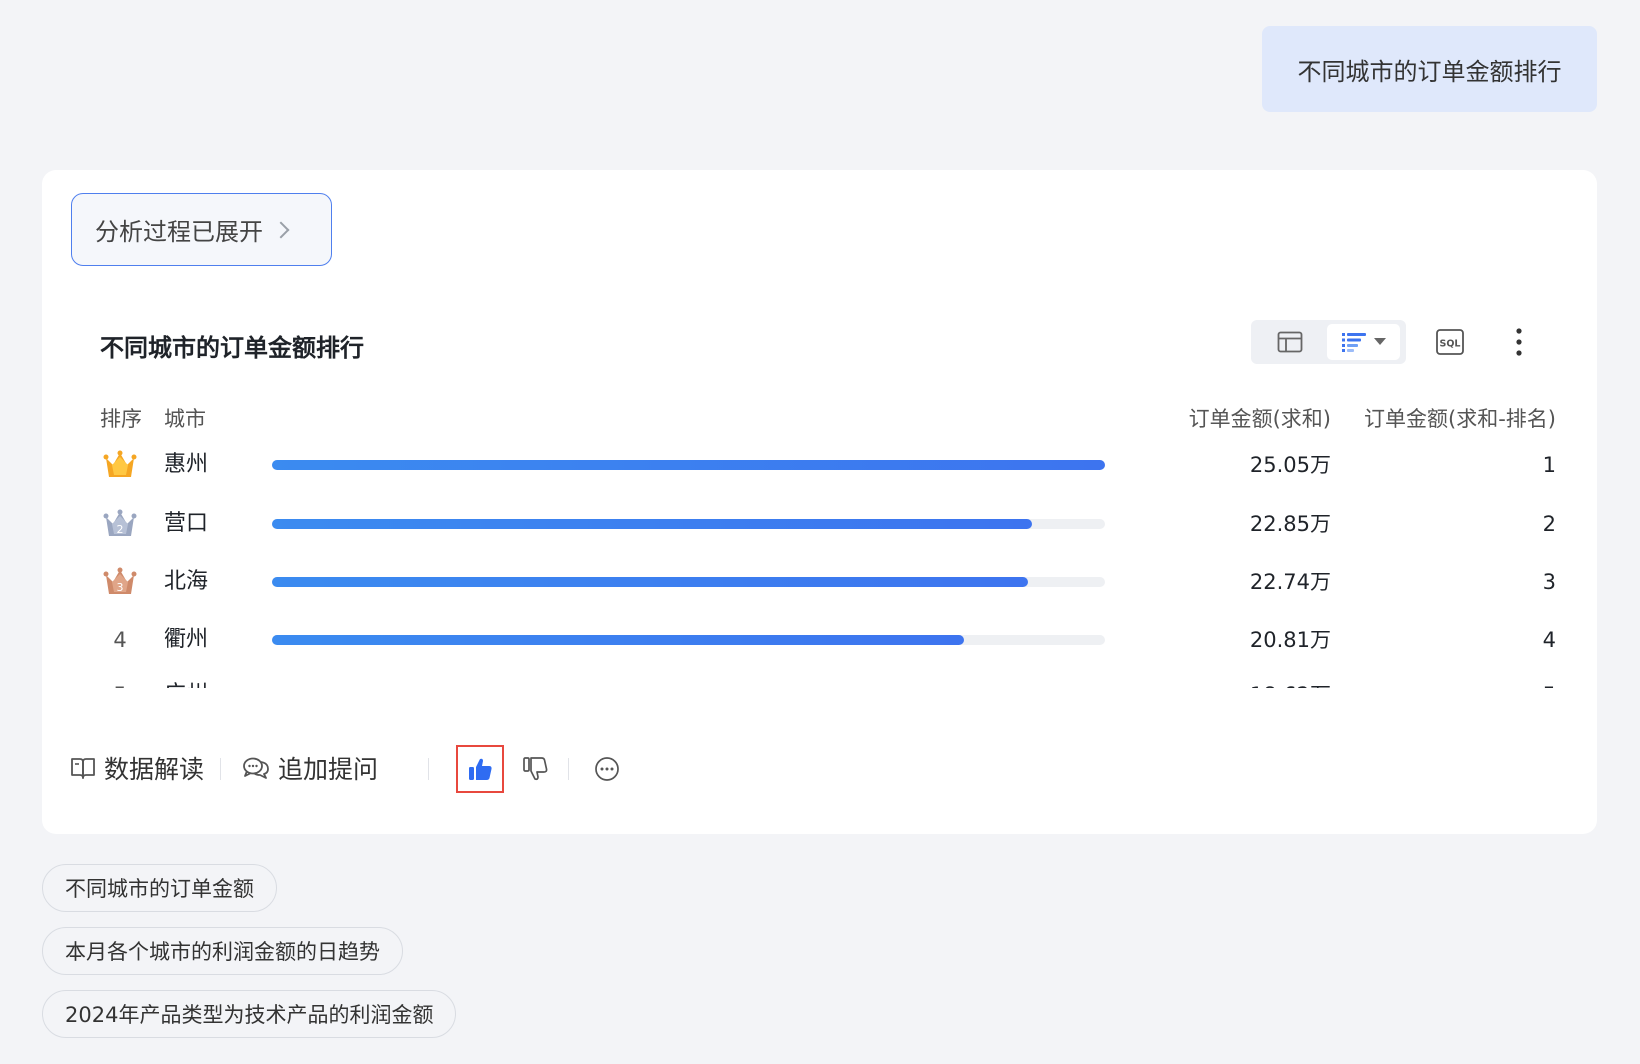  I want to click on answer-actions: 数据解读 追加提问, so click(470, 769).